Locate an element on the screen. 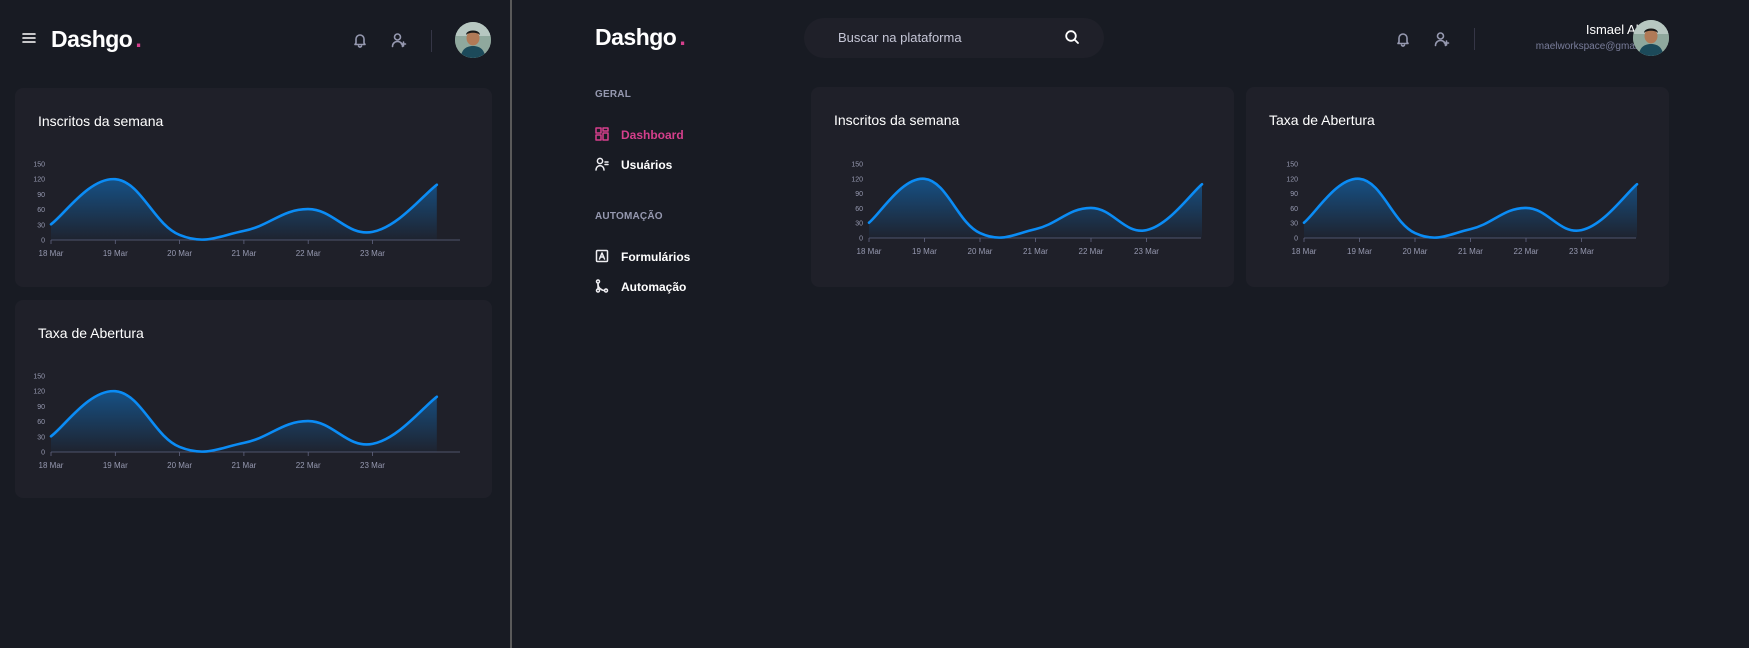 The height and width of the screenshot is (648, 1749). search-input: Buscar na plataforma is located at coordinates (954, 38).